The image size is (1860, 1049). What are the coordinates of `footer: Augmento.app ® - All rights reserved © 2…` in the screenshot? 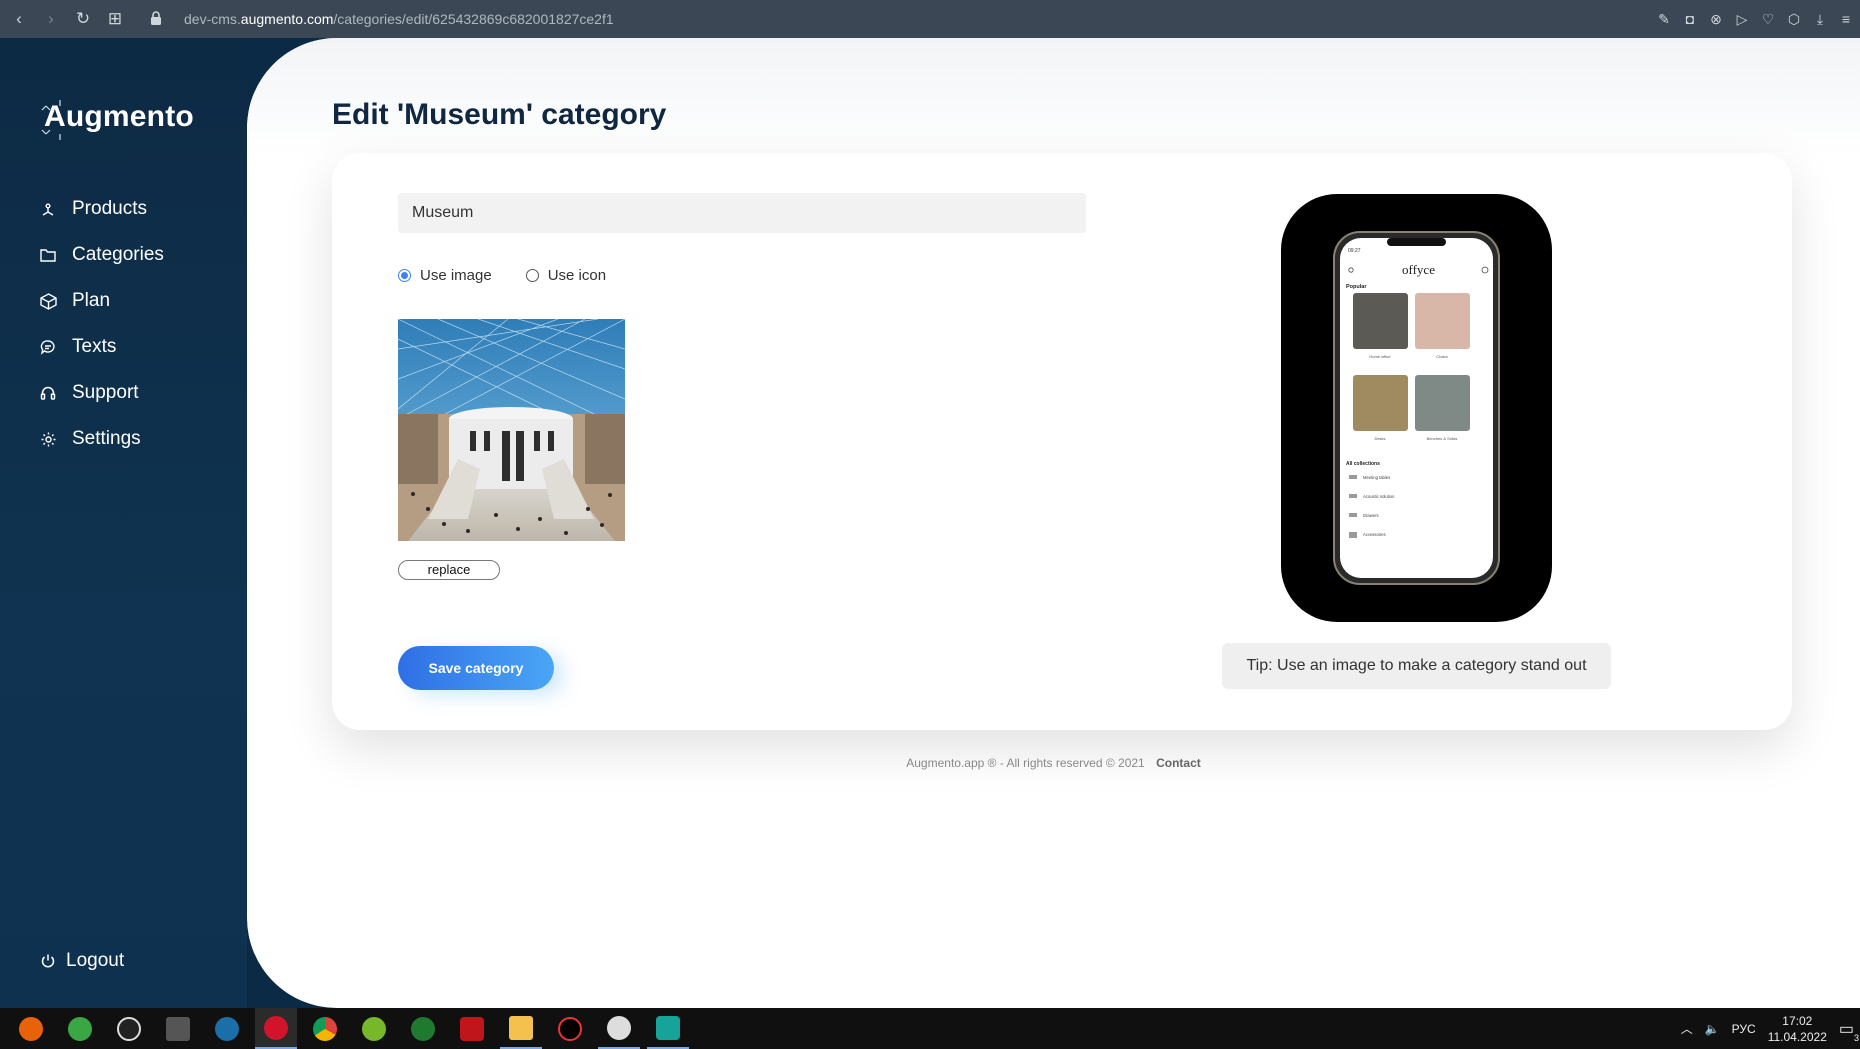 It's located at (1053, 763).